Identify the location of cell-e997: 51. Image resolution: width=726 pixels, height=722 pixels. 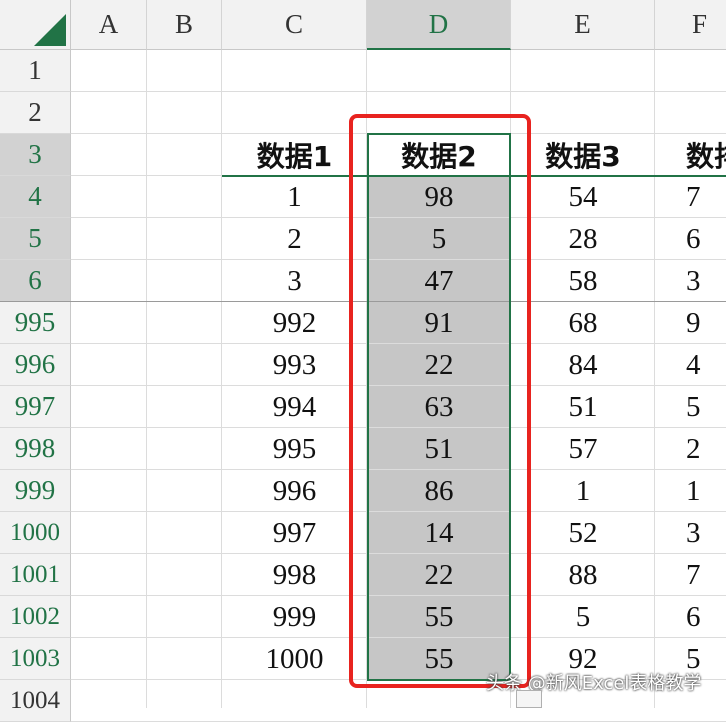
(583, 407).